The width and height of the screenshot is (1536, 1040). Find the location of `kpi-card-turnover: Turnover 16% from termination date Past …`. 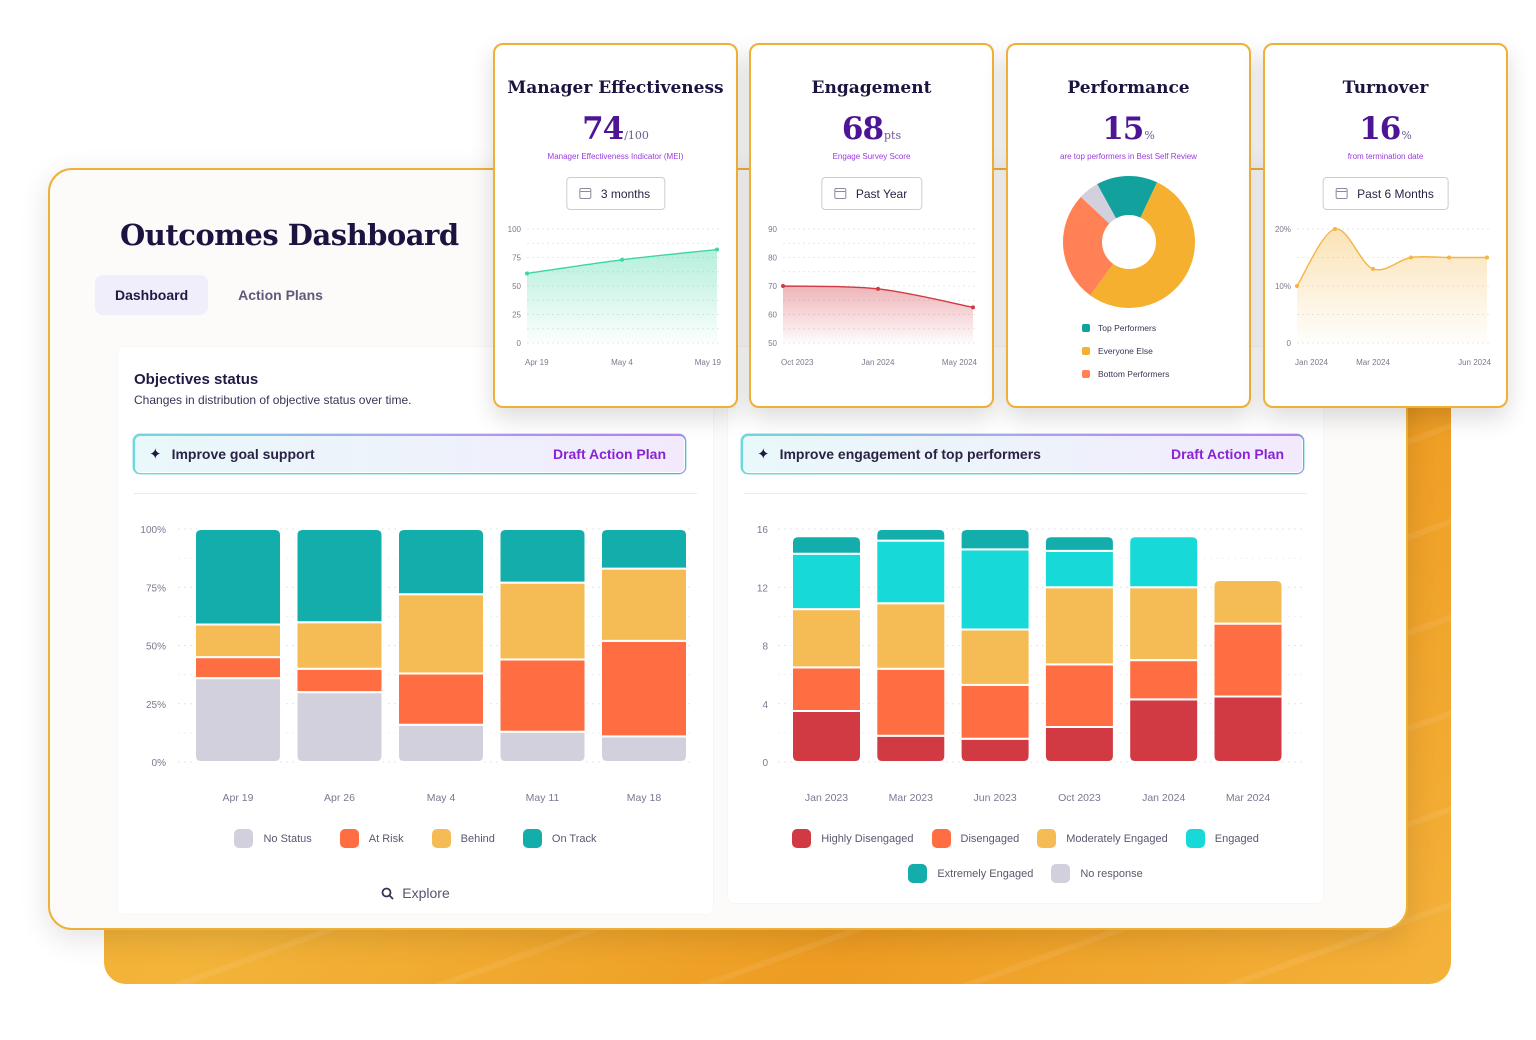

kpi-card-turnover: Turnover 16% from termination date Past … is located at coordinates (1385, 225).